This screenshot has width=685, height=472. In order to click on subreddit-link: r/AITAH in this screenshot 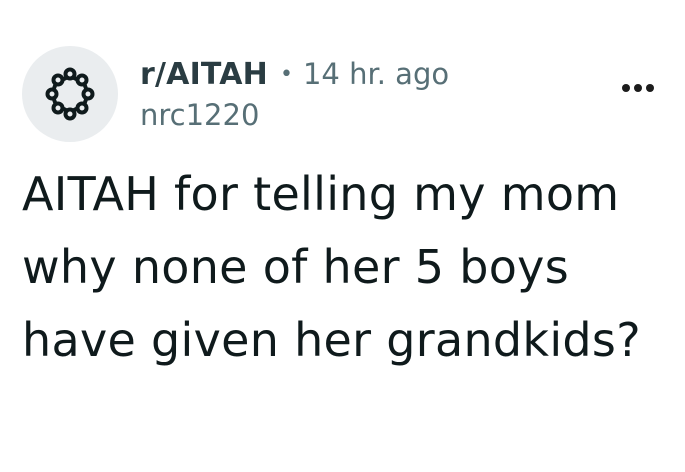, I will do `click(204, 74)`.